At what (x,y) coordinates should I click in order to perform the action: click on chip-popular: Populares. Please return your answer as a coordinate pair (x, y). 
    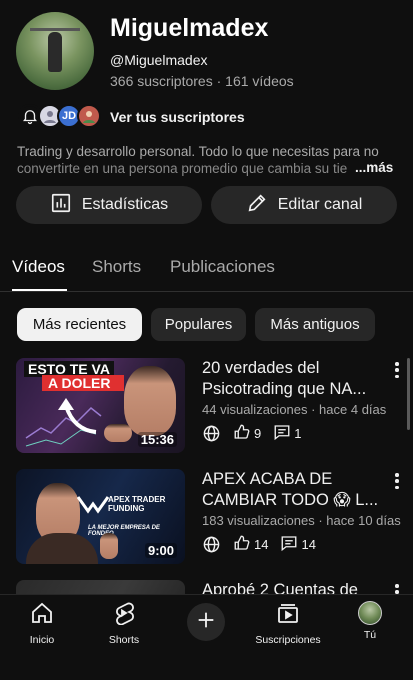
    Looking at the image, I should click on (198, 324).